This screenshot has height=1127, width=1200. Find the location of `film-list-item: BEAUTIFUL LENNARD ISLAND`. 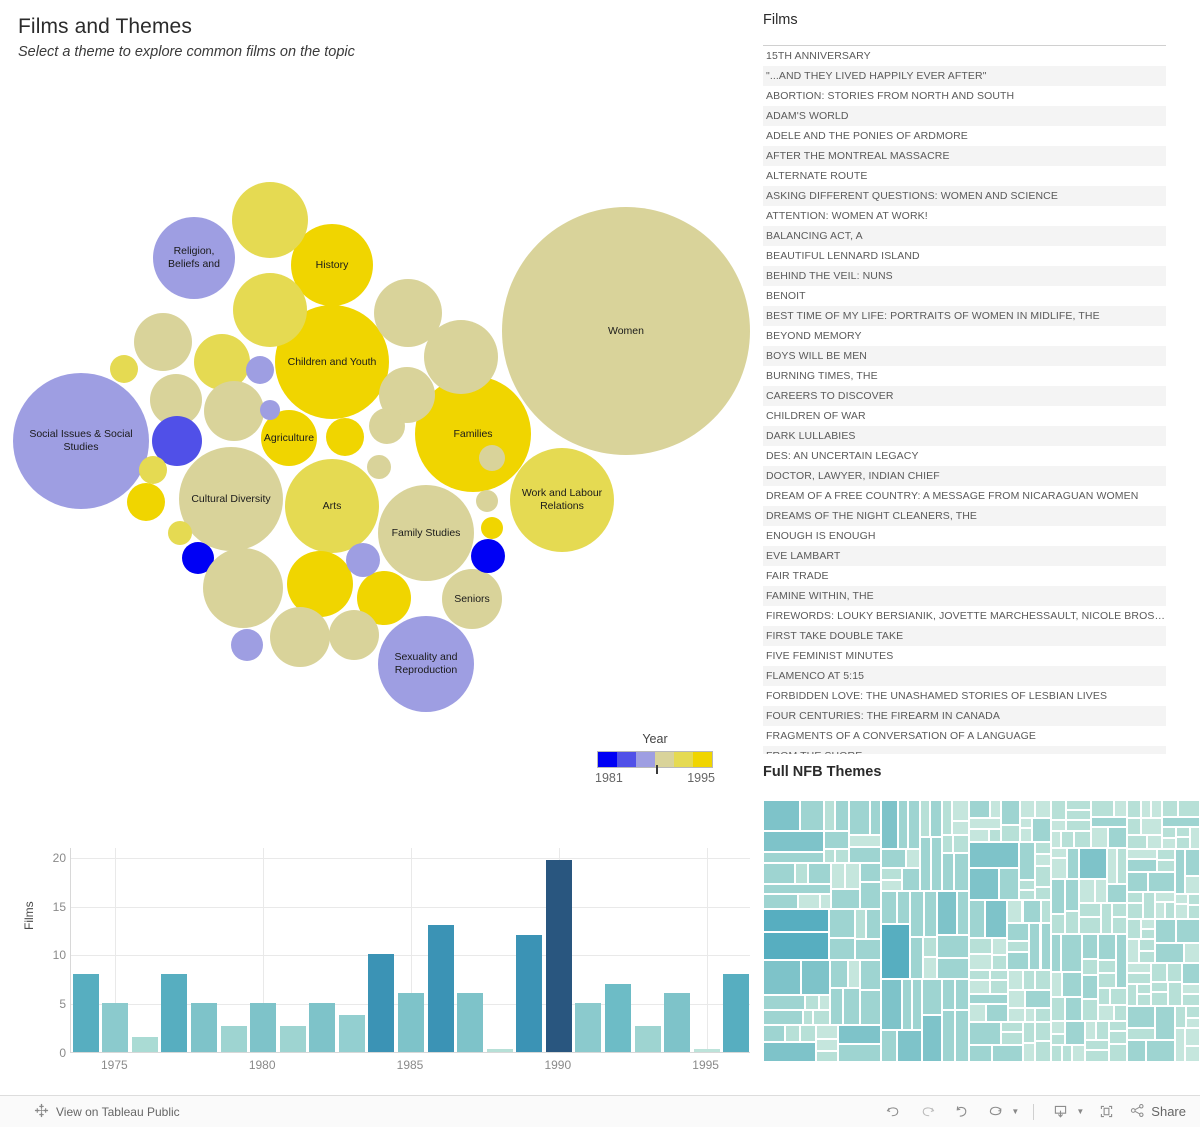

film-list-item: BEAUTIFUL LENNARD ISLAND is located at coordinates (964, 256).